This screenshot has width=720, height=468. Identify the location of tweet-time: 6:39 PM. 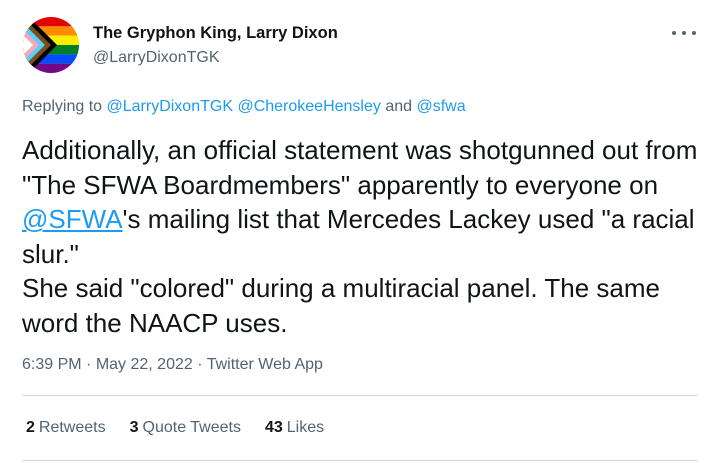
(52, 364).